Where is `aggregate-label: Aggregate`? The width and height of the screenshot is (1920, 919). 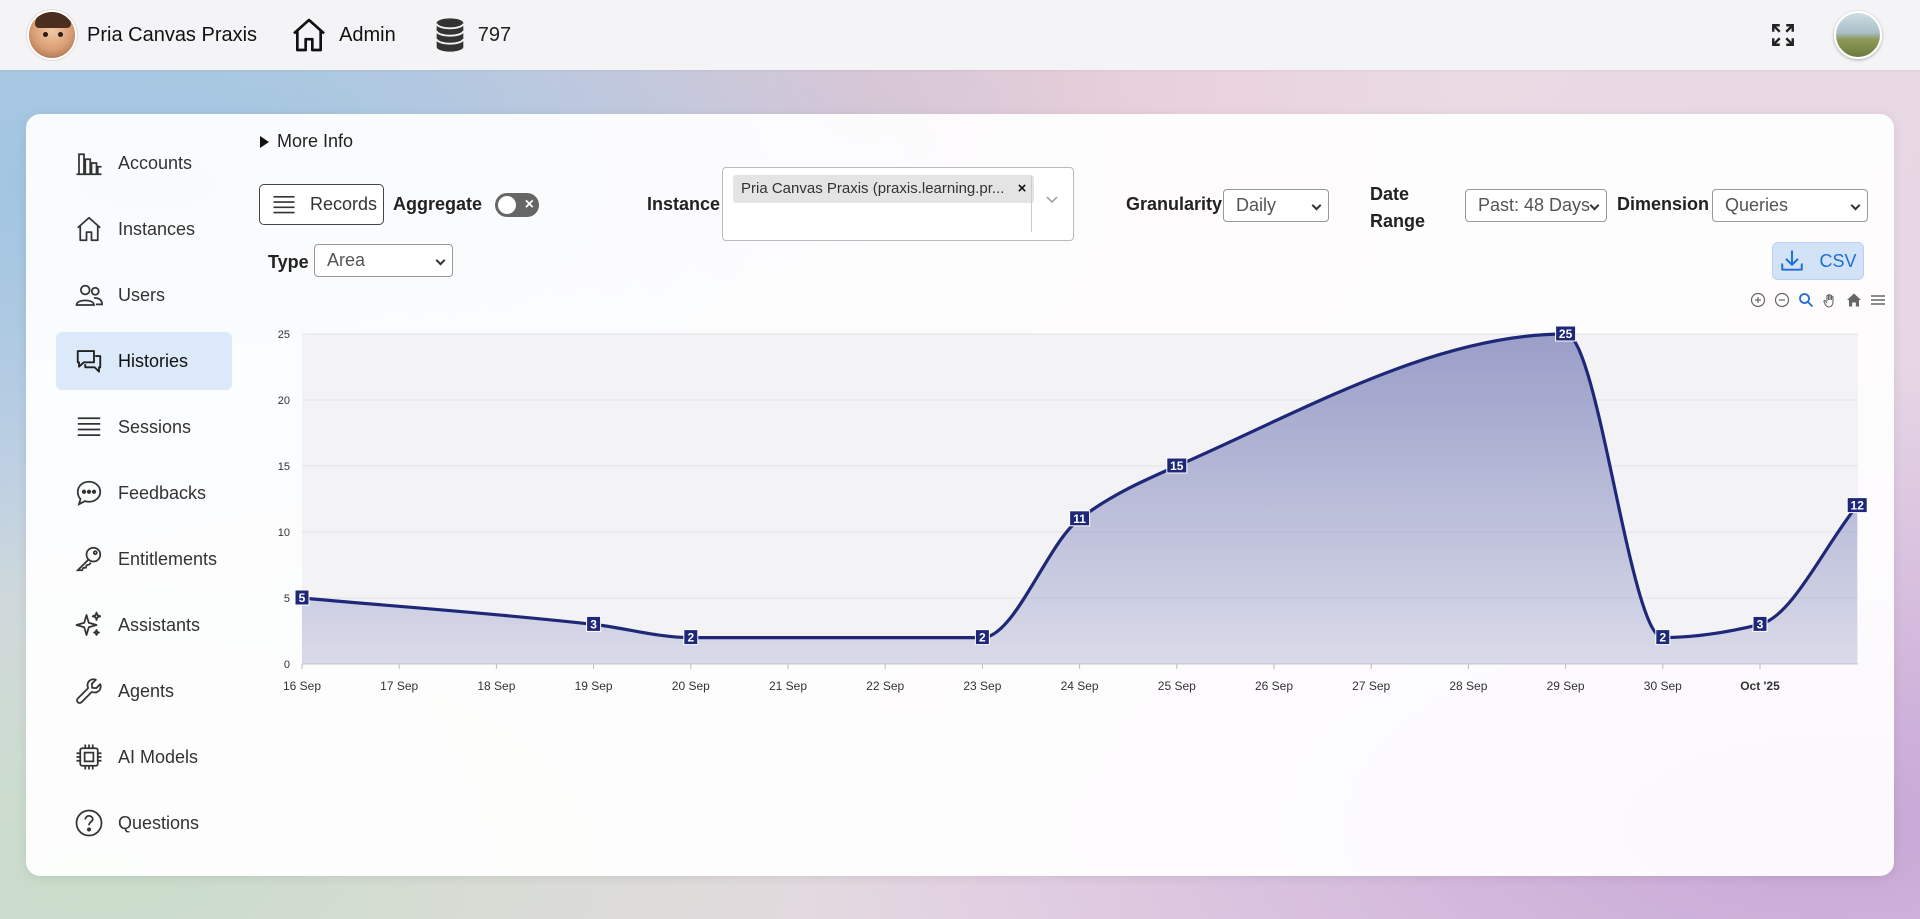 aggregate-label: Aggregate is located at coordinates (438, 204).